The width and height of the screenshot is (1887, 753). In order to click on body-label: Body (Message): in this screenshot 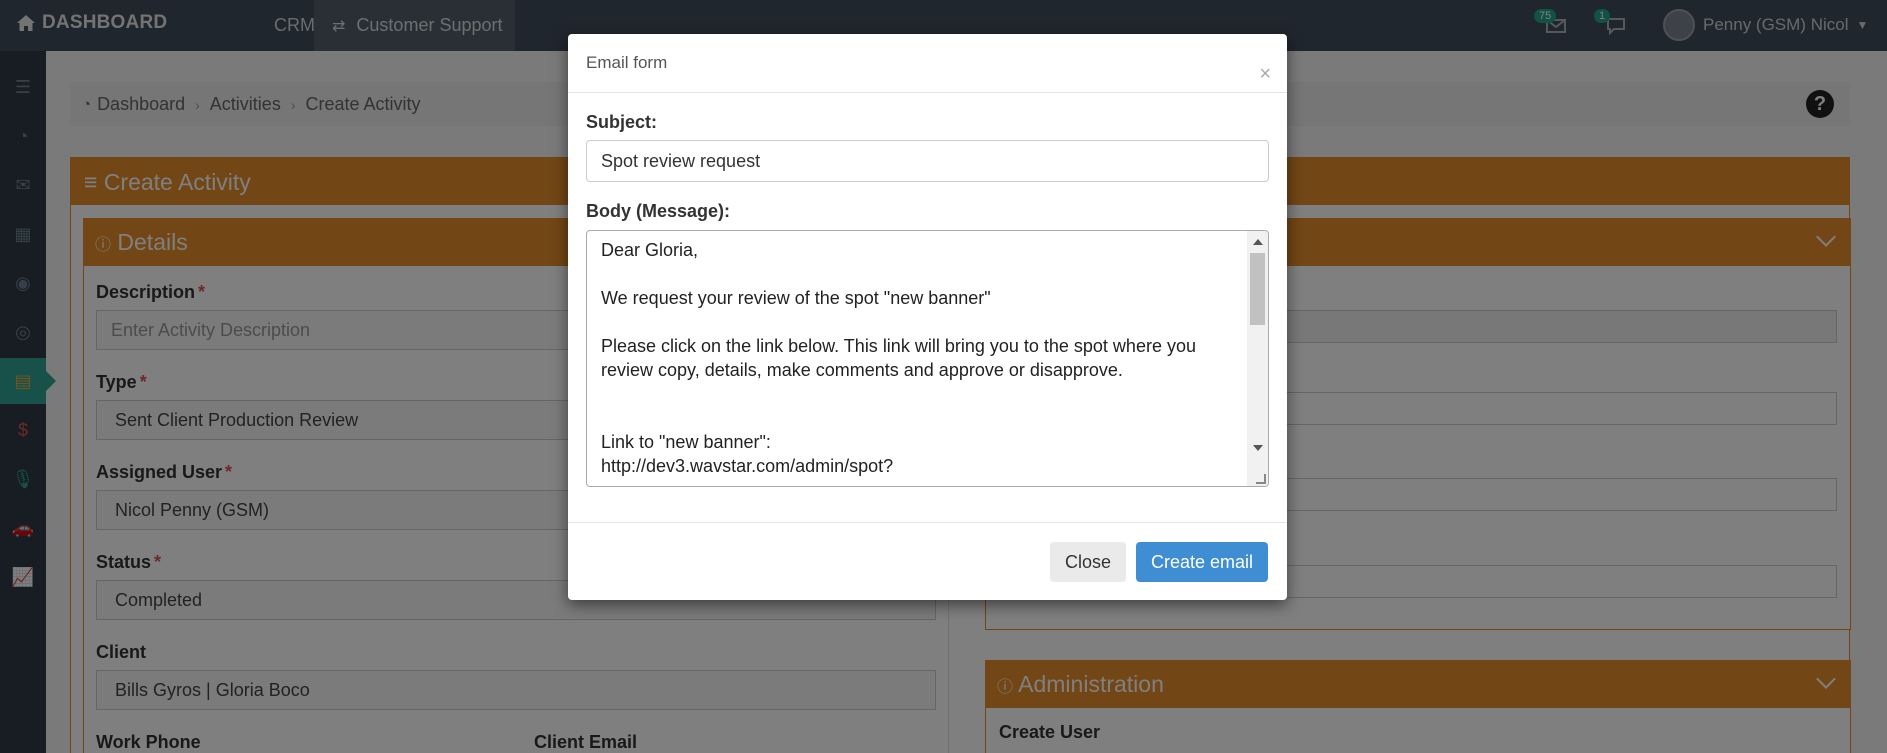, I will do `click(658, 211)`.